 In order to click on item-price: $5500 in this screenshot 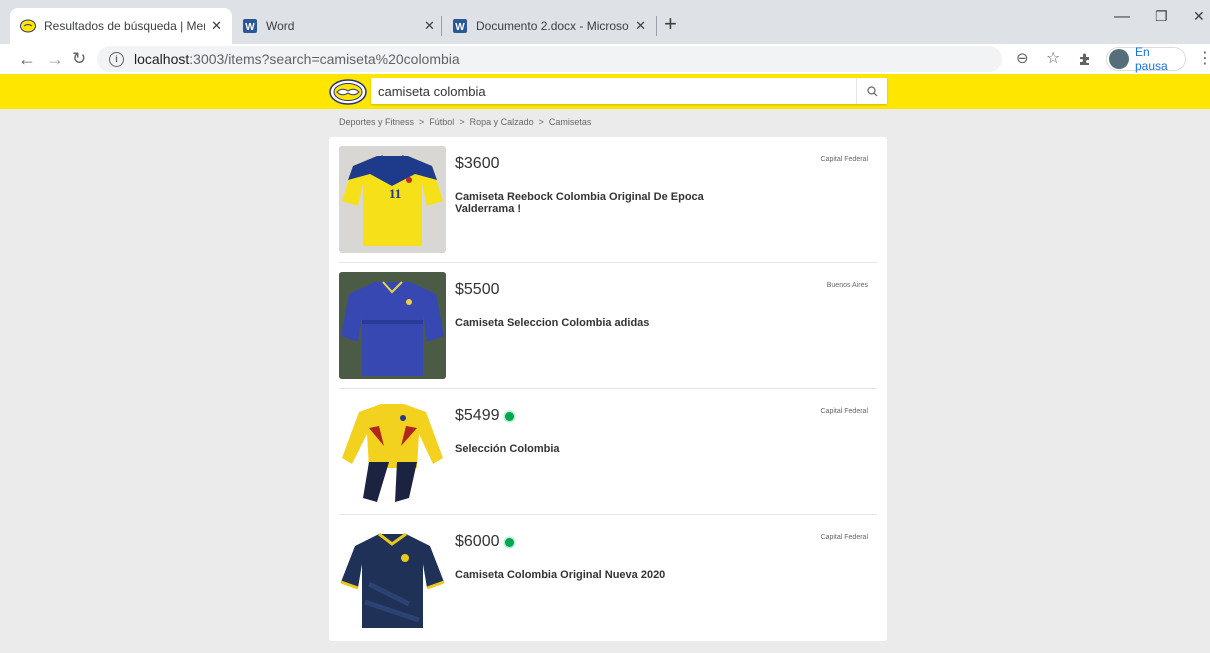, I will do `click(477, 290)`.